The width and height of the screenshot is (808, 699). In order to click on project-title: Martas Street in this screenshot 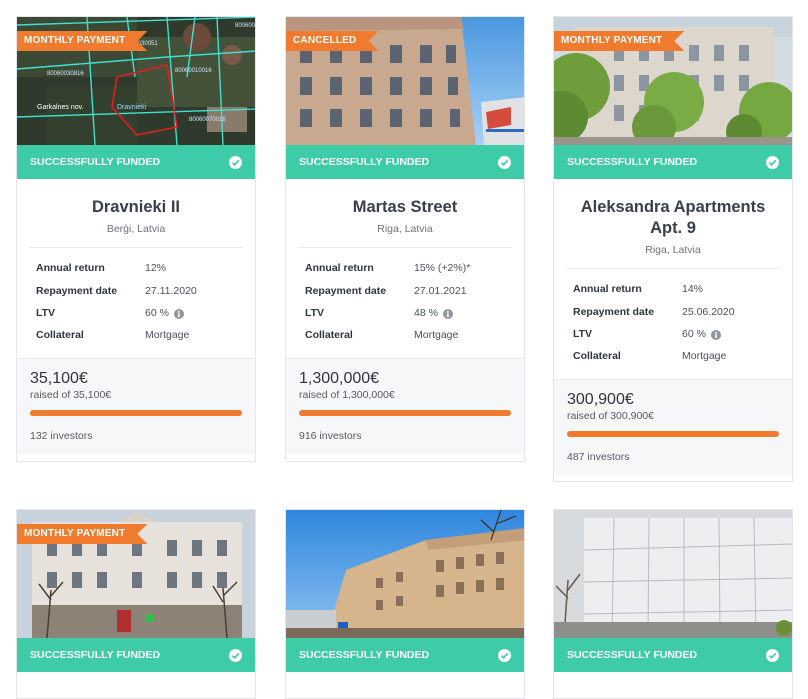, I will do `click(405, 207)`.